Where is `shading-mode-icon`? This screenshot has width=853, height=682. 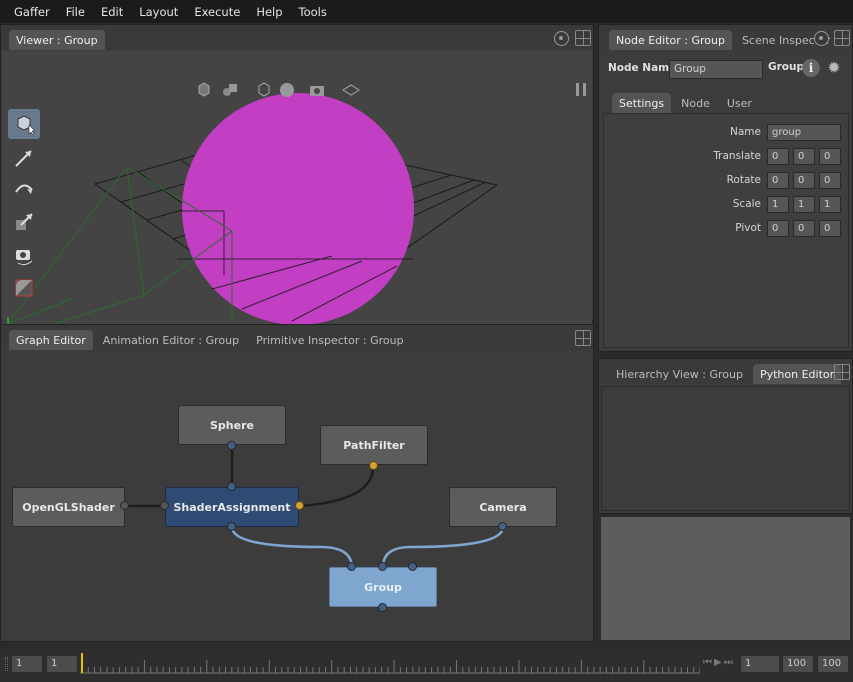 shading-mode-icon is located at coordinates (230, 90).